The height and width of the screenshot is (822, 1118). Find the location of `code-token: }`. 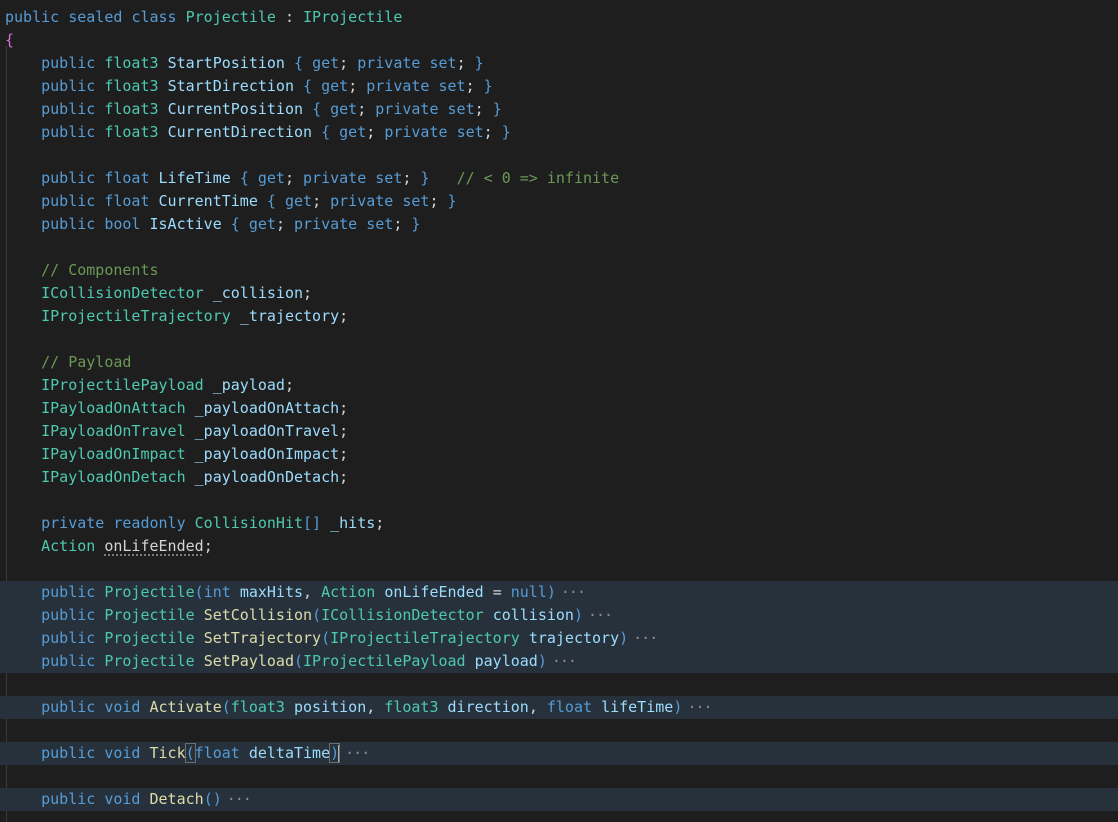

code-token: } is located at coordinates (479, 63).